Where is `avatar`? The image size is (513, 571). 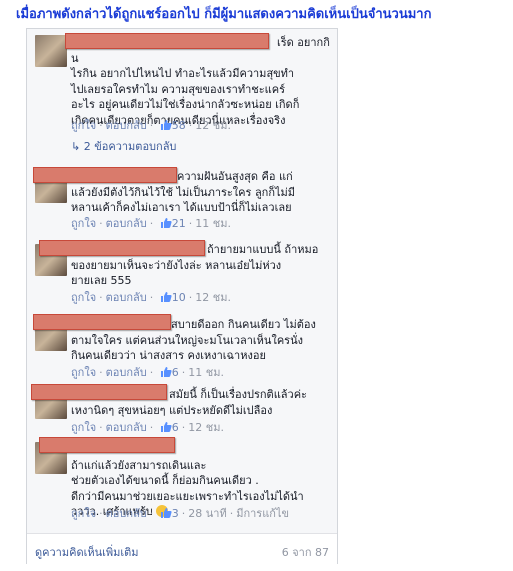
avatar is located at coordinates (51, 51).